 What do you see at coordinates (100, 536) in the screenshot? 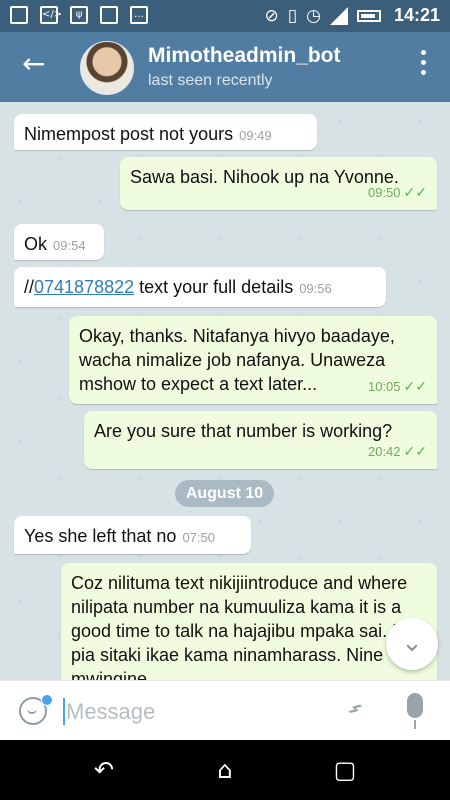
I see `message-text: Yes she left that no` at bounding box center [100, 536].